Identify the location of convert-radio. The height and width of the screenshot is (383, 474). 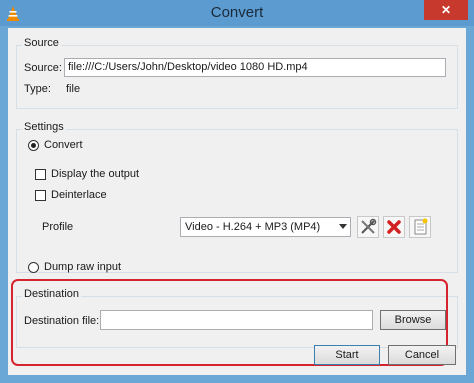
(33, 145).